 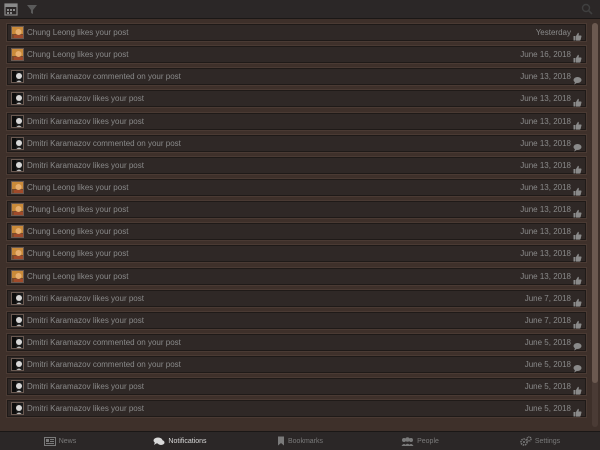 I want to click on notification-date: June 16, 2018, so click(x=545, y=55).